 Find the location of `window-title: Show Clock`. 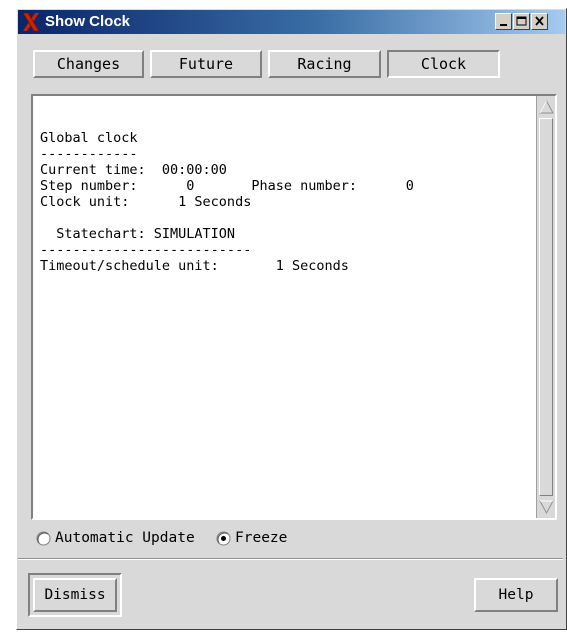

window-title: Show Clock is located at coordinates (88, 21).